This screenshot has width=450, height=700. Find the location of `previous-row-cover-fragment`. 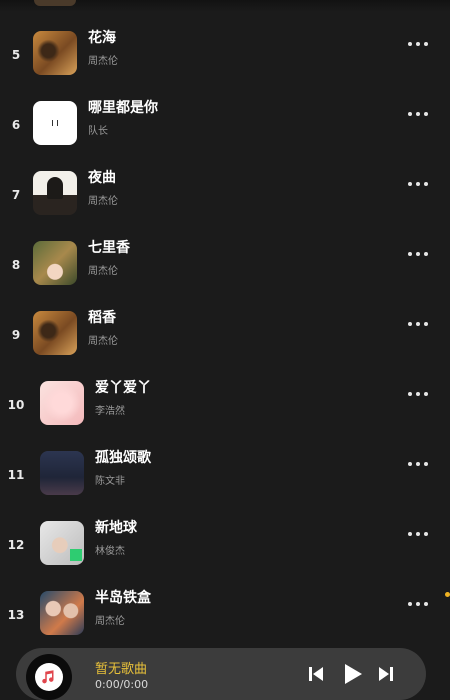

previous-row-cover-fragment is located at coordinates (55, 3).